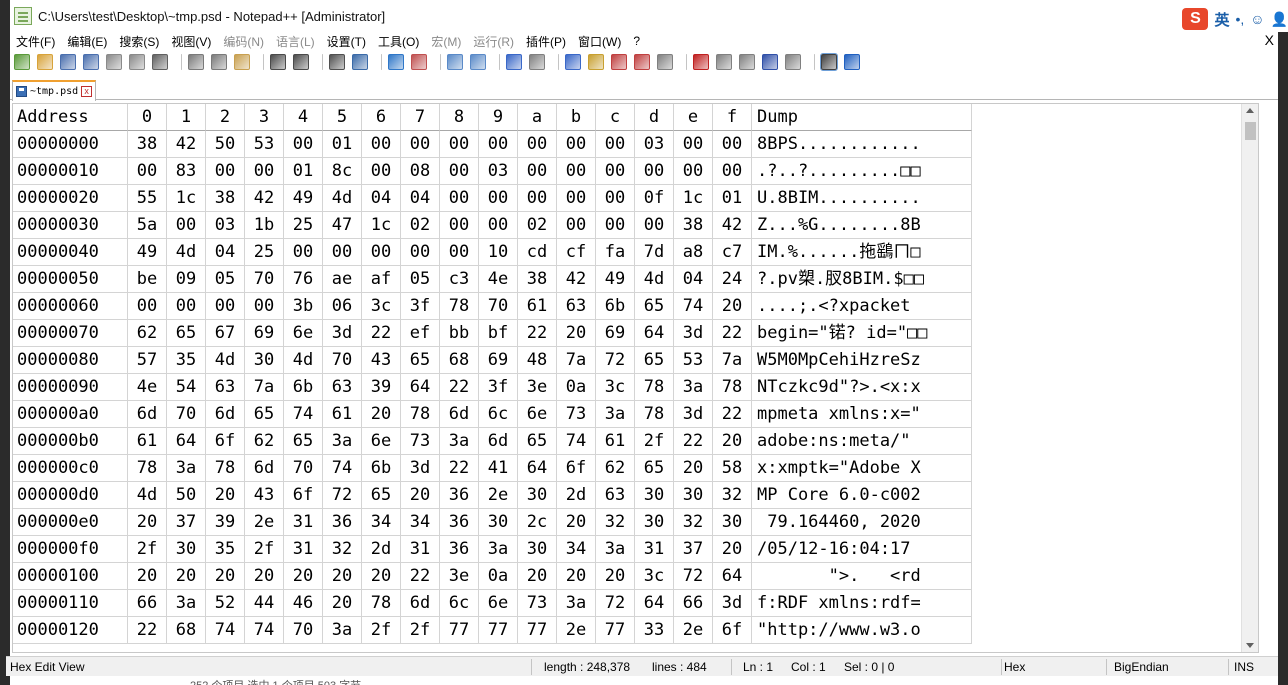 The image size is (1288, 685). I want to click on hex-byte-cell: 3a, so click(186, 468).